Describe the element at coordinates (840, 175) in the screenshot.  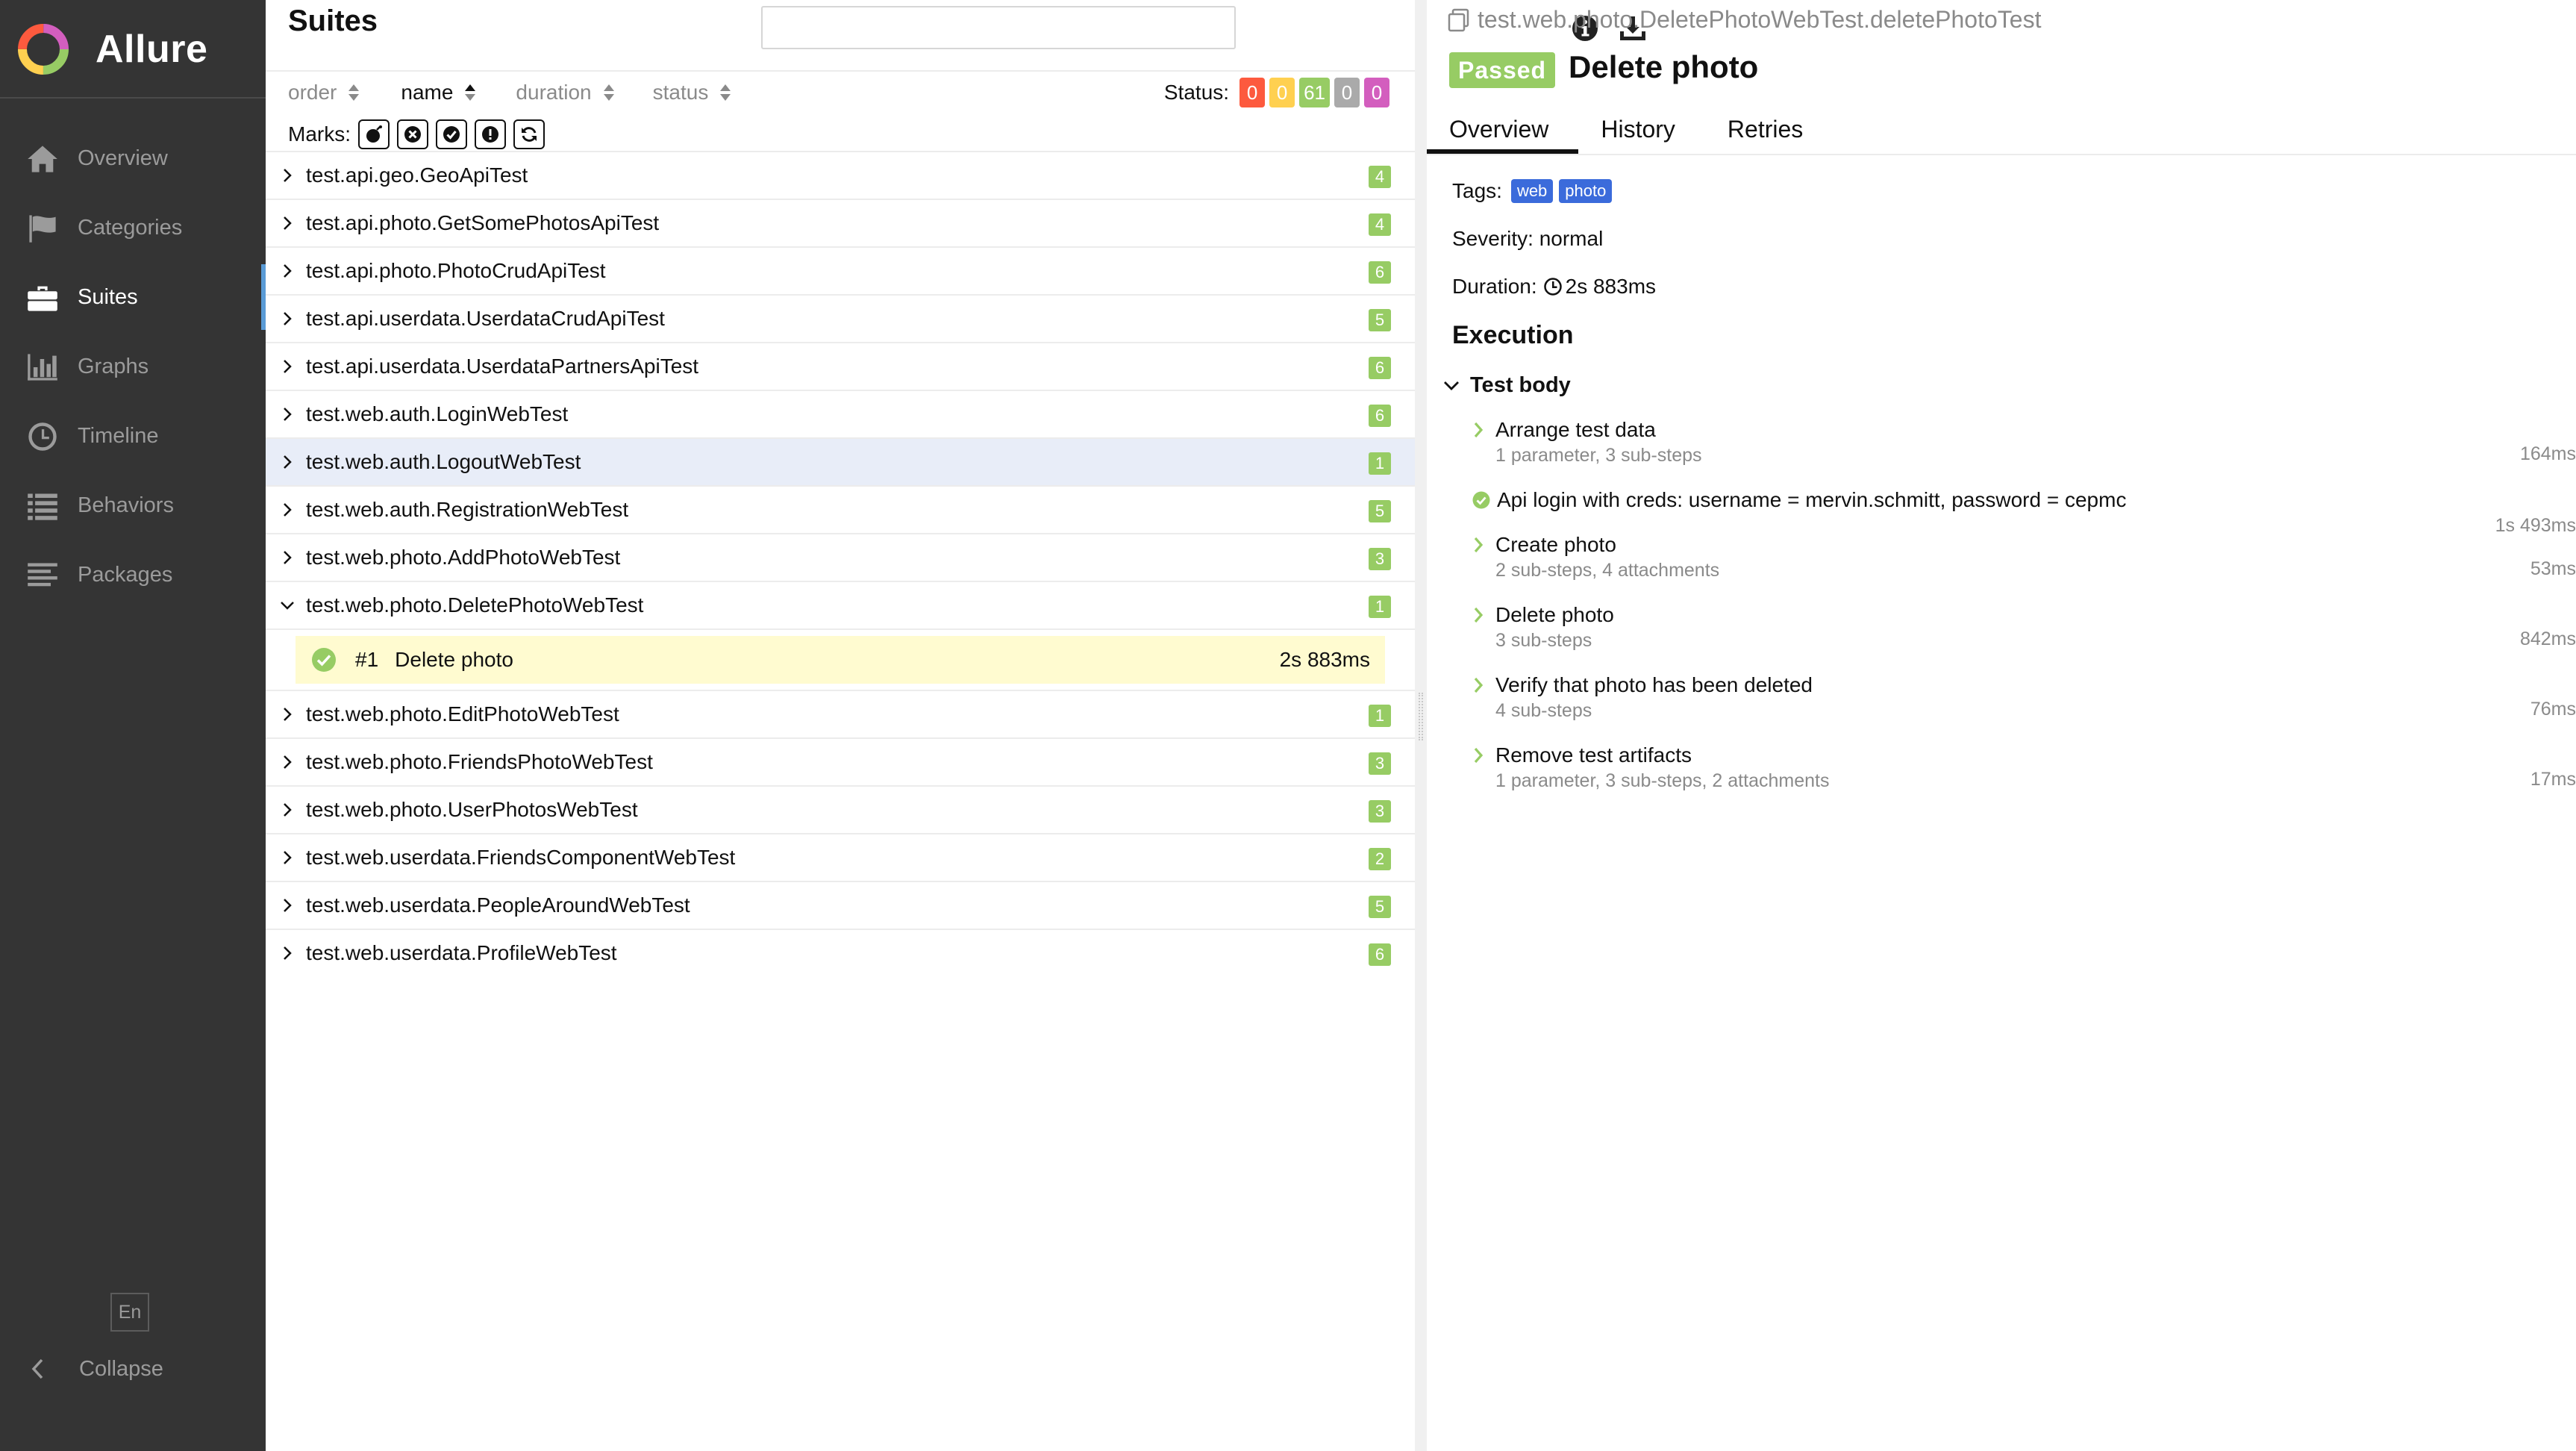
I see `suite-row: test.api.geo.GeoApiTest 4` at that location.